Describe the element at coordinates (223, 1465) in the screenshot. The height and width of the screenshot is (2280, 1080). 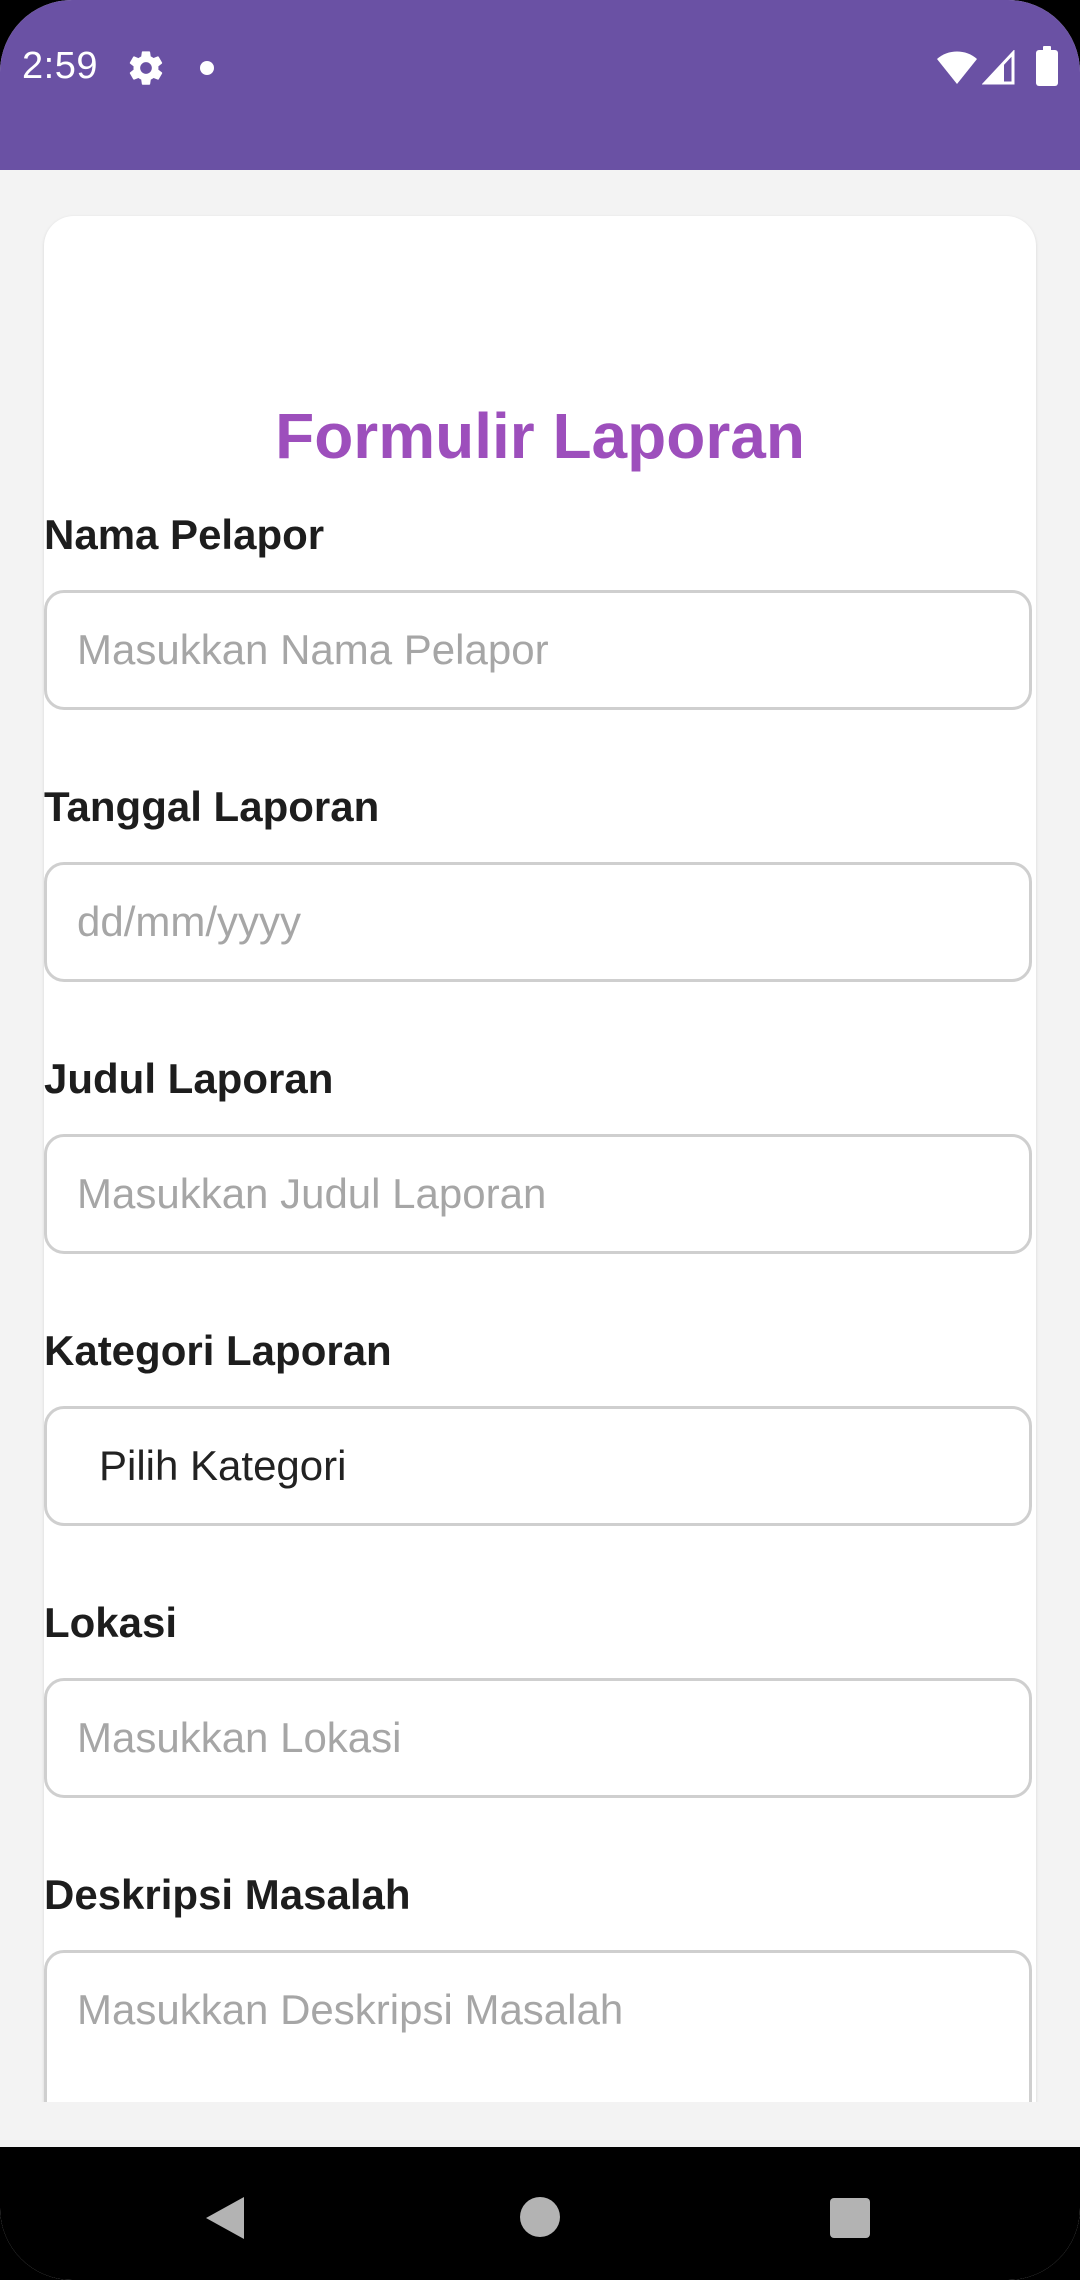
I see `kategori-selected-value: Pilih Kategori` at that location.